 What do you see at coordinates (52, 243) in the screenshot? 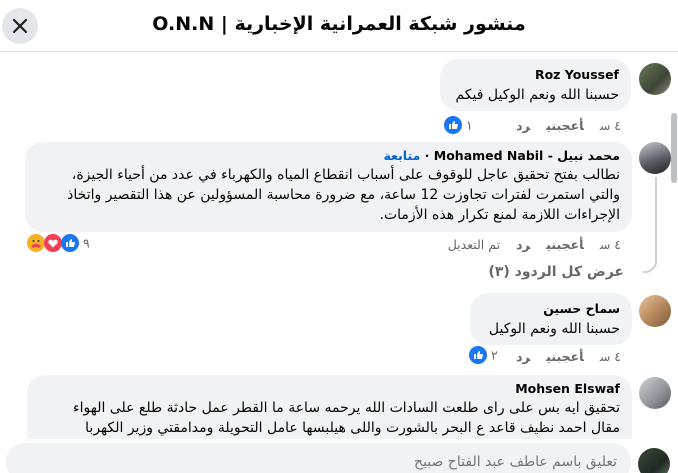
I see `love-icon` at bounding box center [52, 243].